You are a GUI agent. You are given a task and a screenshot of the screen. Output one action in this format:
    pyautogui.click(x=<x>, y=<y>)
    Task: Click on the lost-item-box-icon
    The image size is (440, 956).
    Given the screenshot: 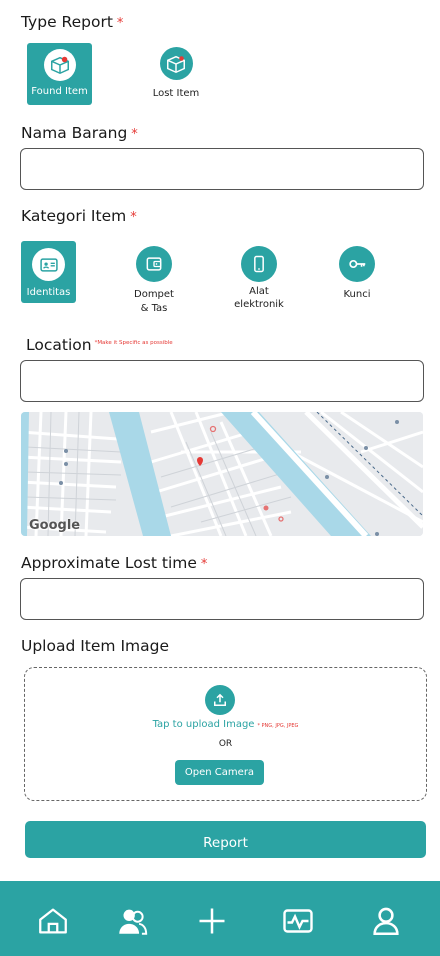 What is the action you would take?
    pyautogui.click(x=176, y=63)
    